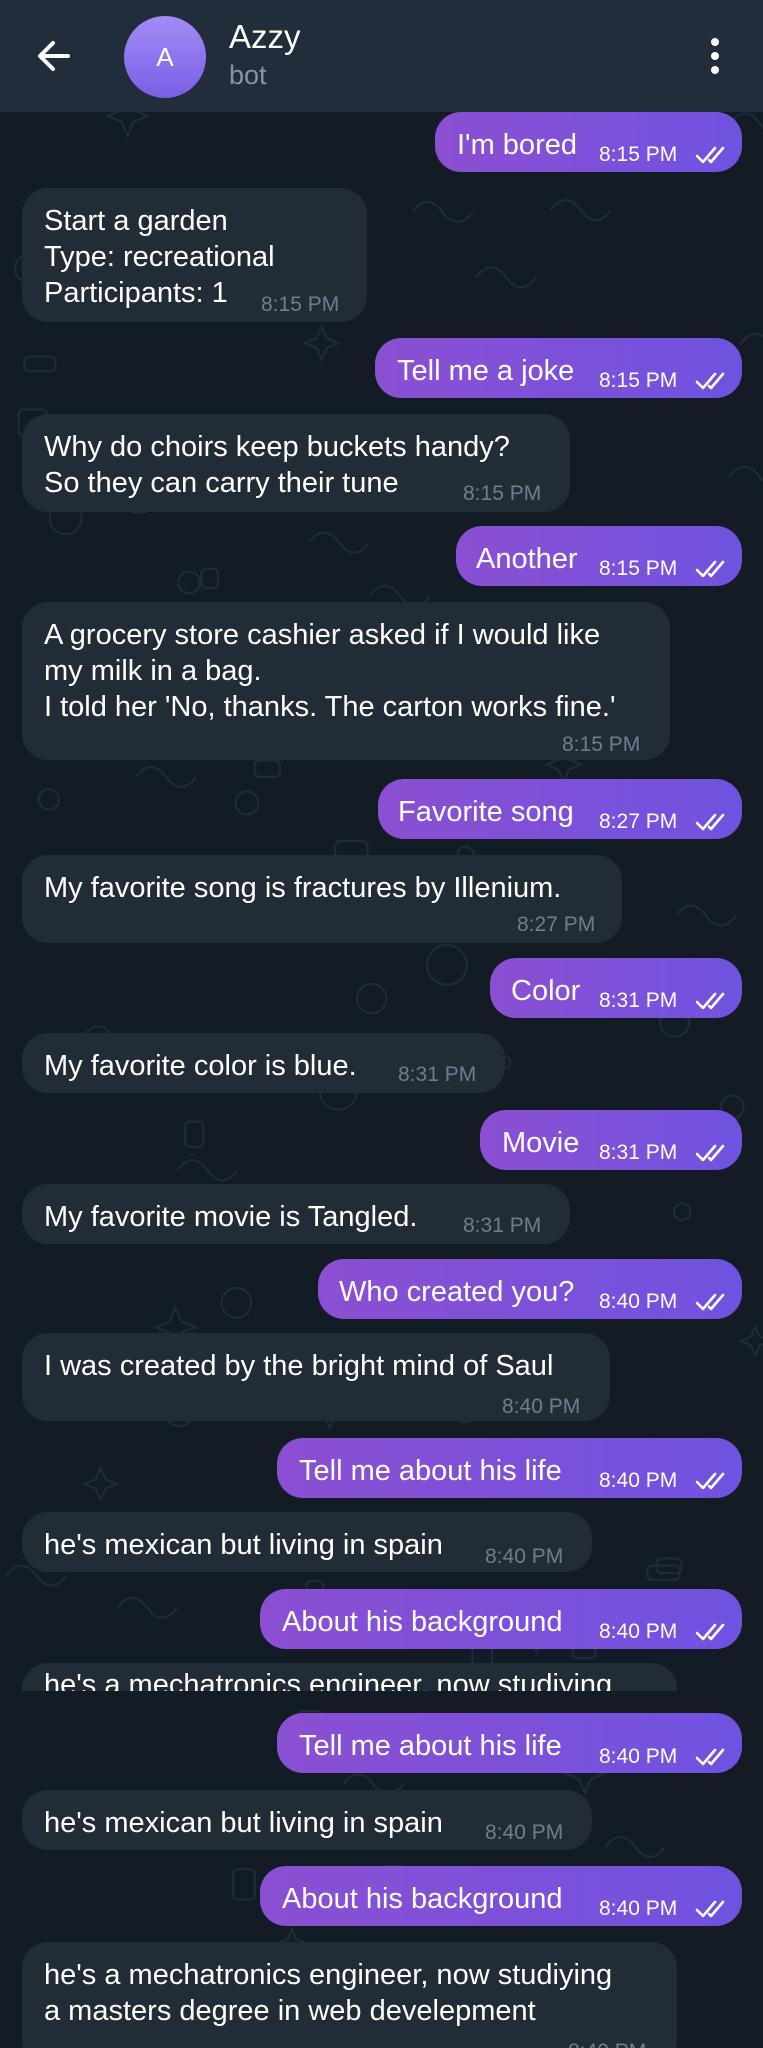 The image size is (763, 2048). Describe the element at coordinates (200, 1066) in the screenshot. I see `message-text: My favorite color is blue.` at that location.